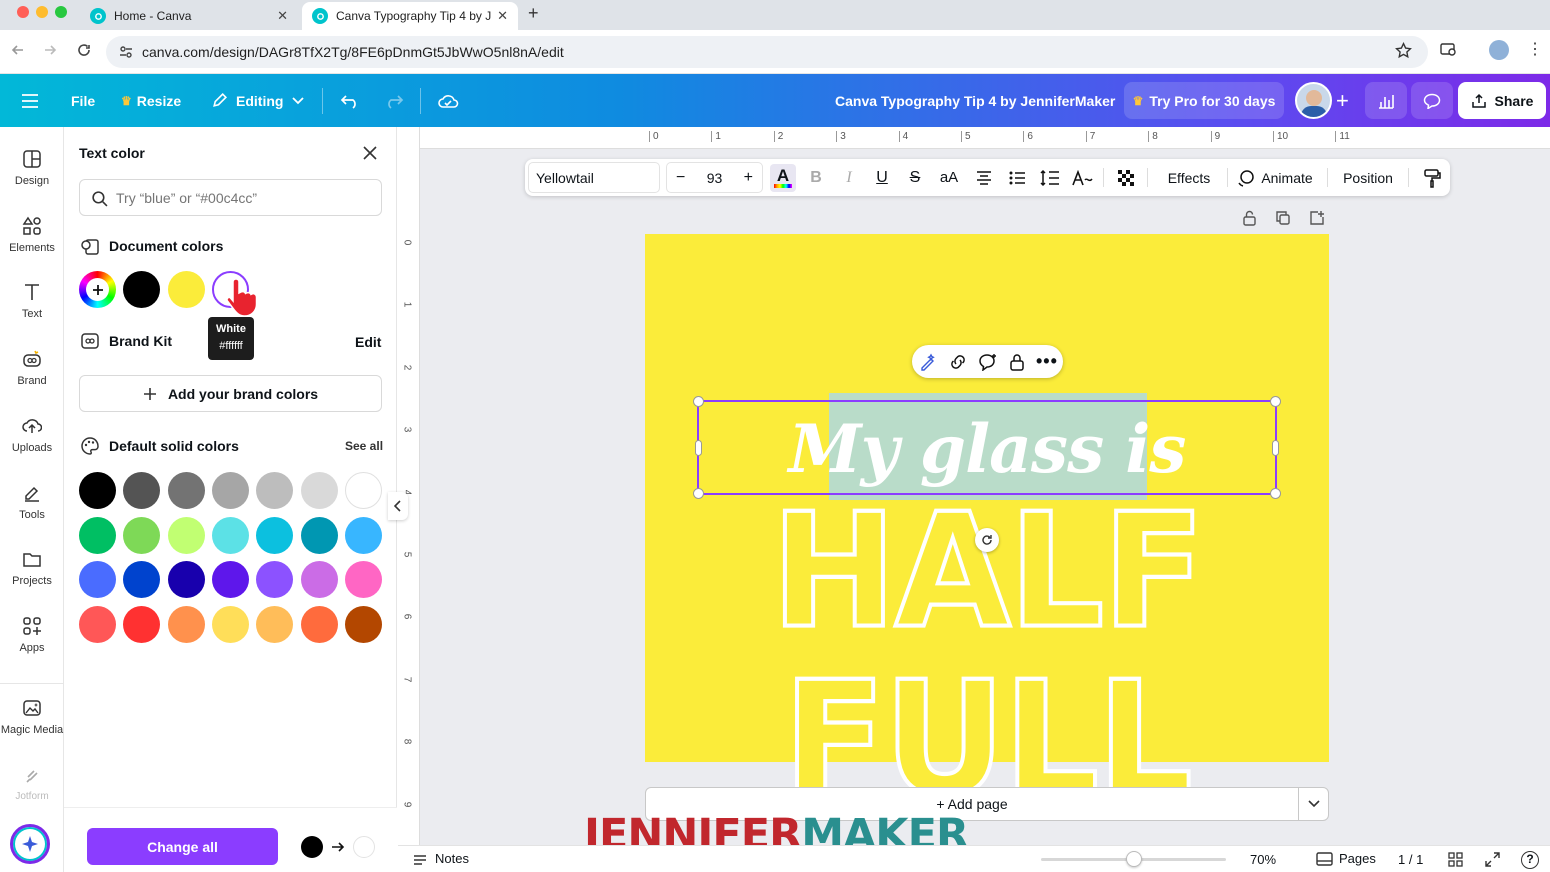  Describe the element at coordinates (32, 795) in the screenshot. I see `rail-item-jotform: Jotform` at that location.